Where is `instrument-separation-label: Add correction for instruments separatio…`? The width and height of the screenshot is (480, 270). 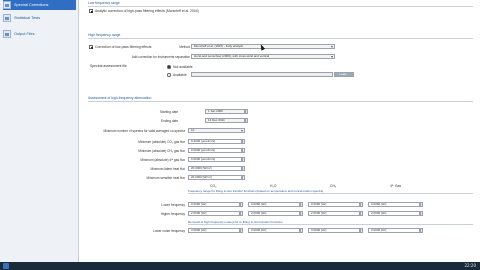
instrument-separation-label: Add correction for instruments separatio… is located at coordinates (160, 57).